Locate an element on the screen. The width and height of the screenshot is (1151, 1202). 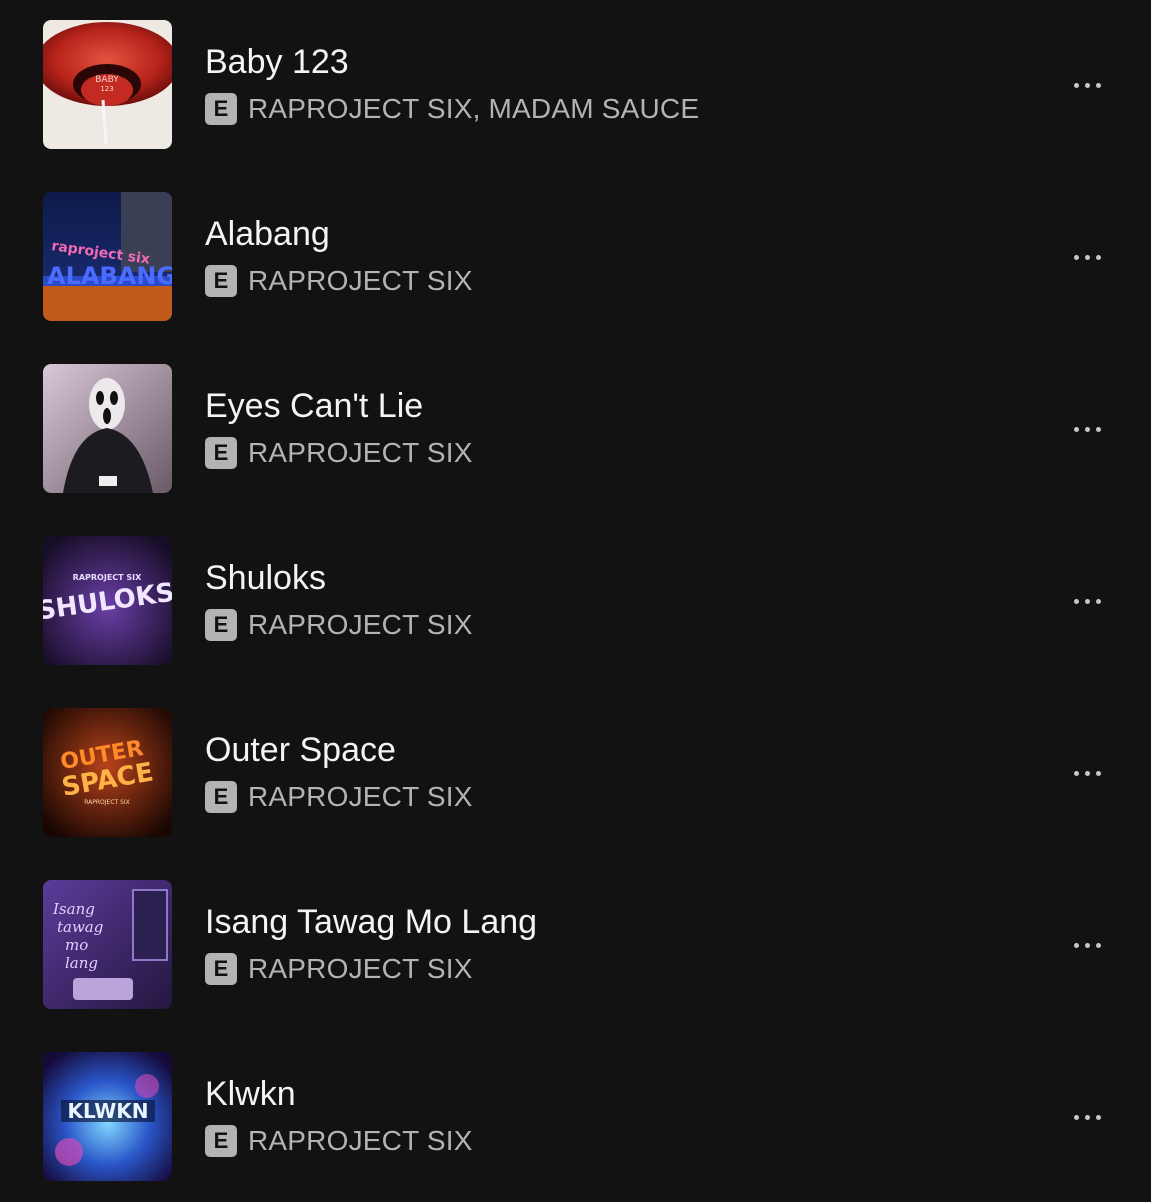
svg-text: Isang is located at coordinates (73, 909).